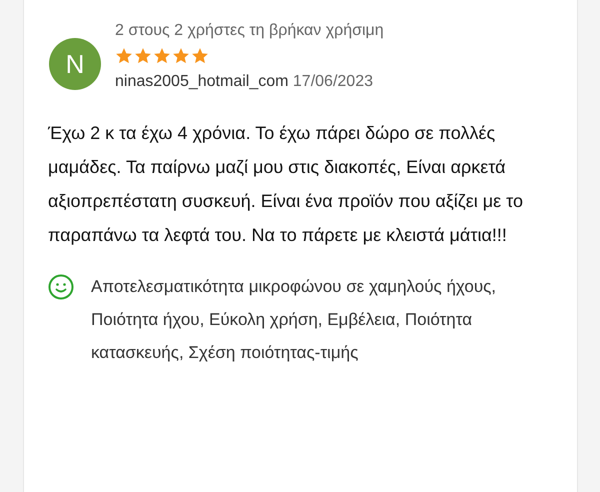  I want to click on avatar: N, so click(75, 64).